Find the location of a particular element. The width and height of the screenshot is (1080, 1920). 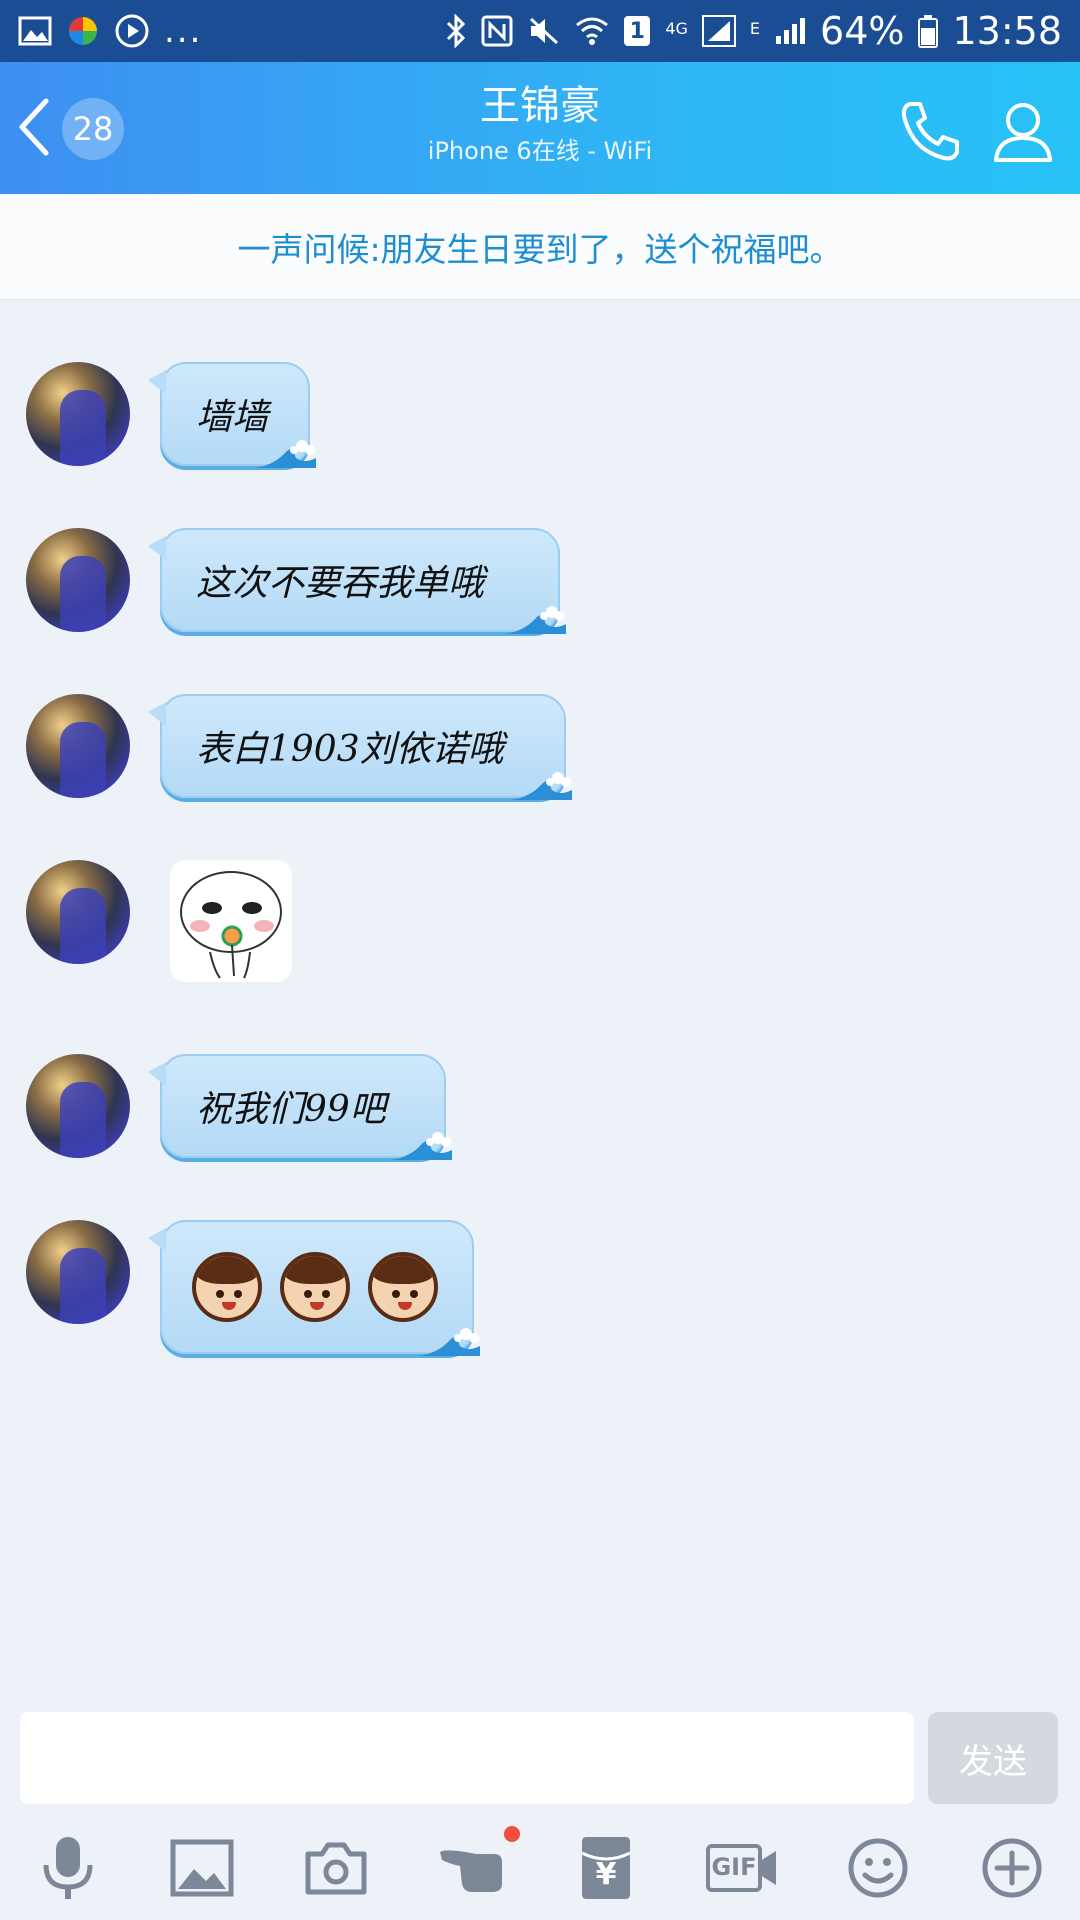

message-bubble: 墙墙 is located at coordinates (232, 415).